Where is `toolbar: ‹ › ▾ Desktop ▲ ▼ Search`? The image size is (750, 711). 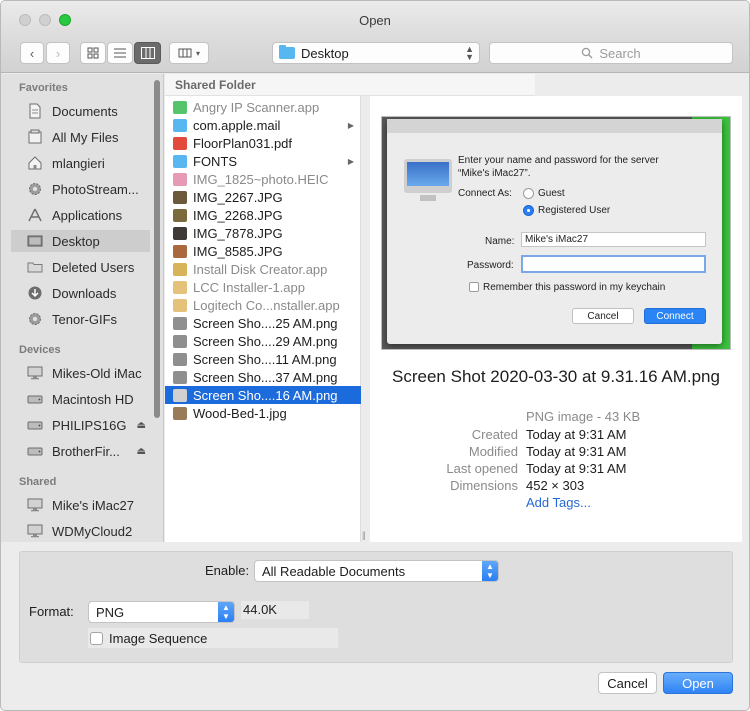
toolbar: ‹ › ▾ Desktop ▲ ▼ Search is located at coordinates (375, 55).